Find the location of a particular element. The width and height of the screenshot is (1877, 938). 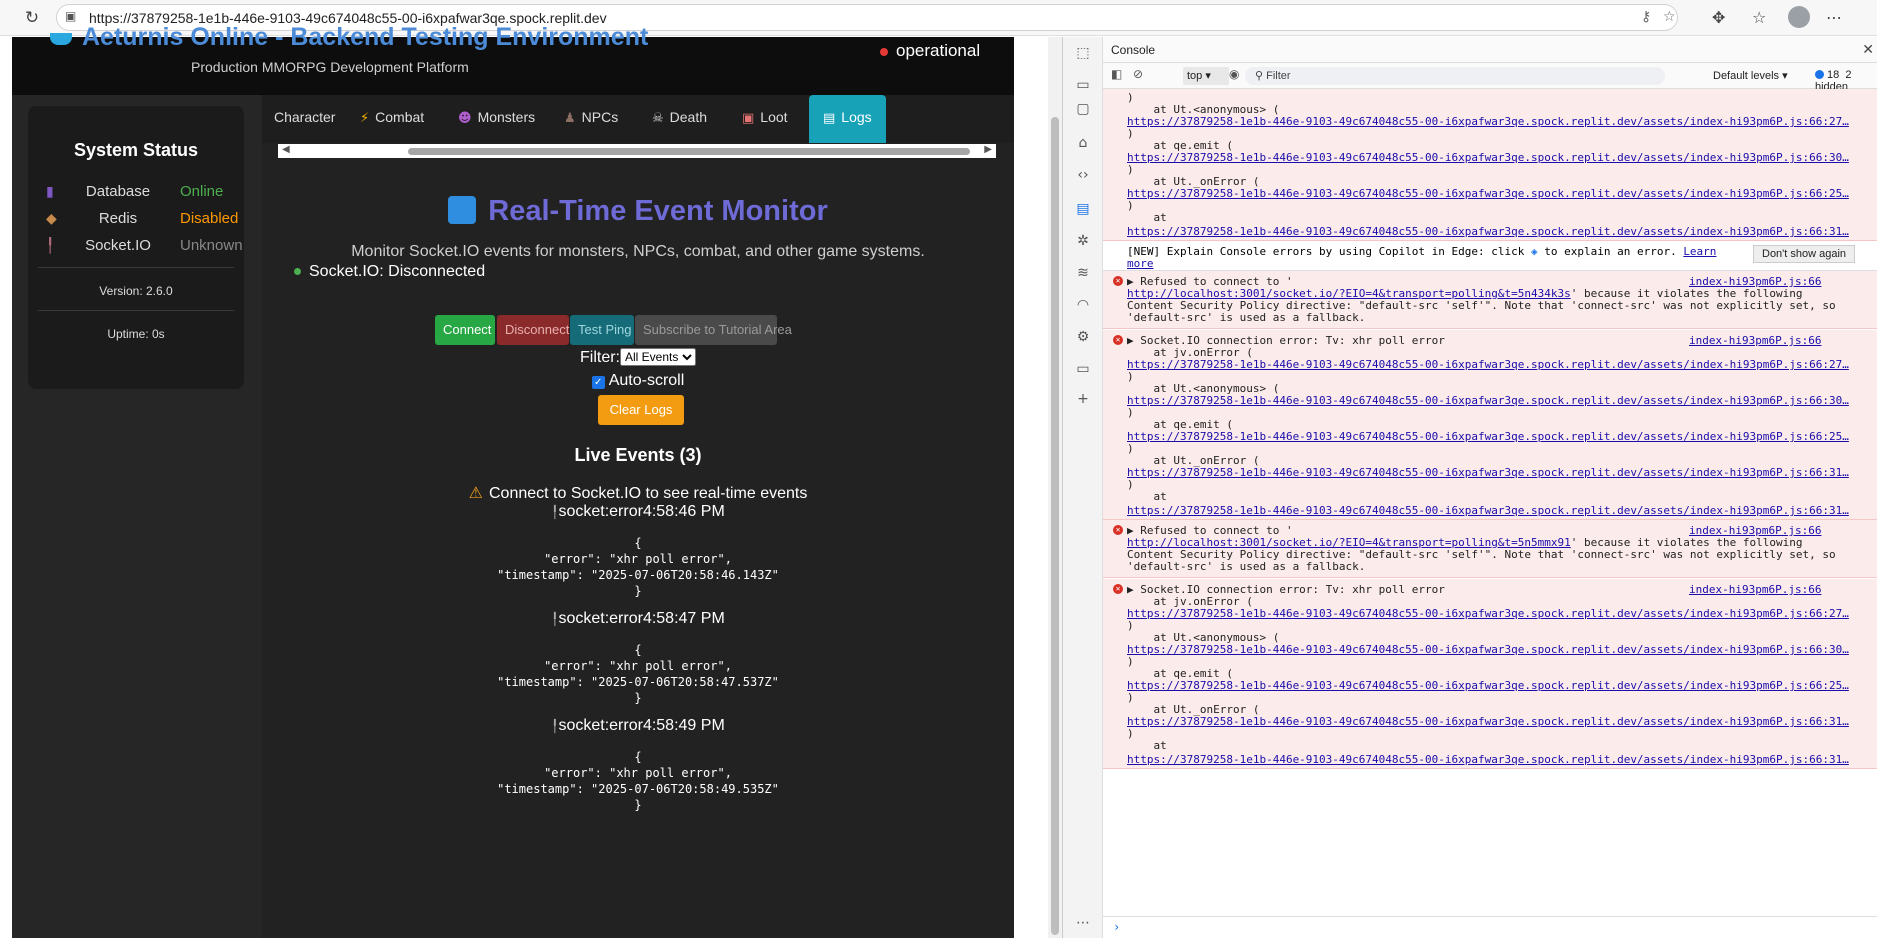

site-info-icon: ▣ is located at coordinates (70, 16).